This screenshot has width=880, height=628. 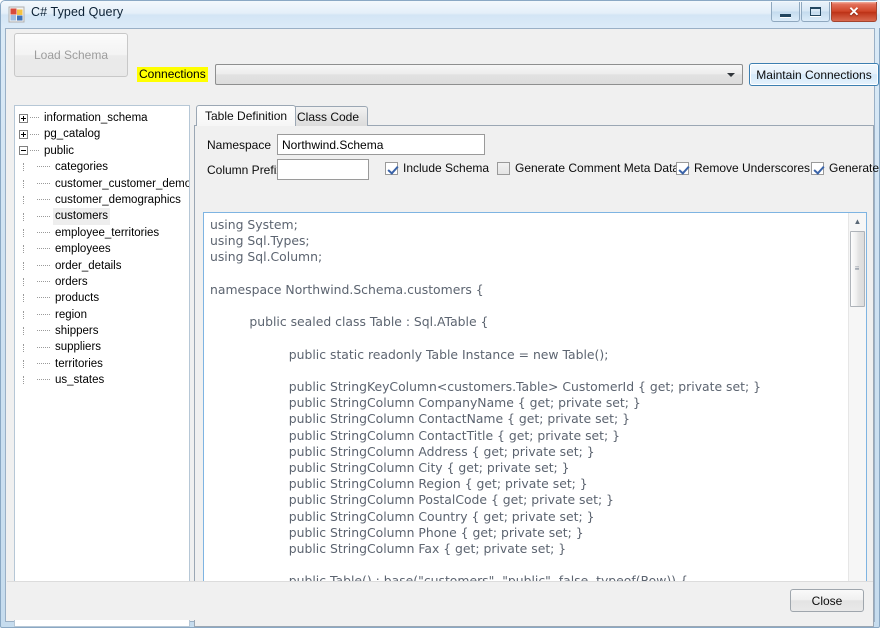 I want to click on tree-item-orders: orders, so click(x=104, y=282).